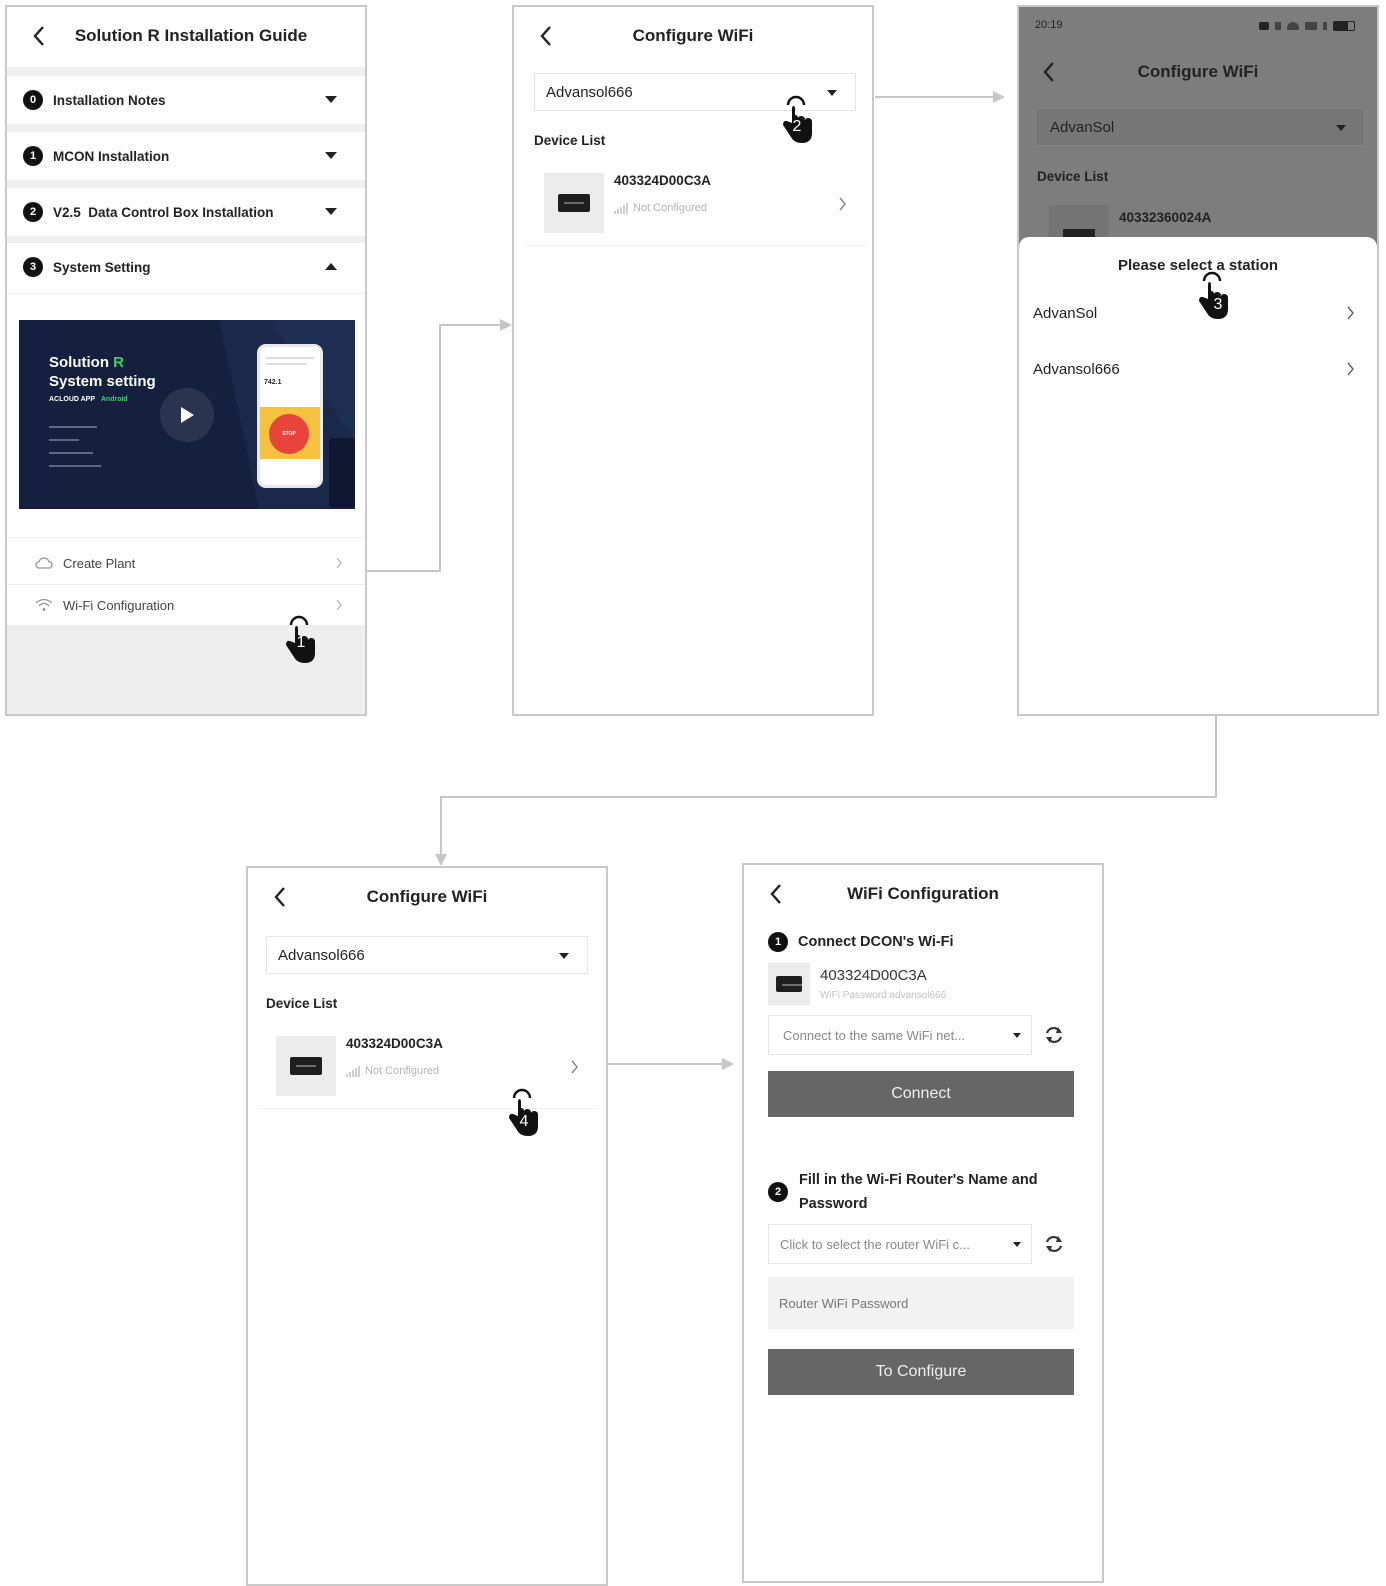 The image size is (1386, 1586). I want to click on to-configure-button: To Configure, so click(921, 1372).